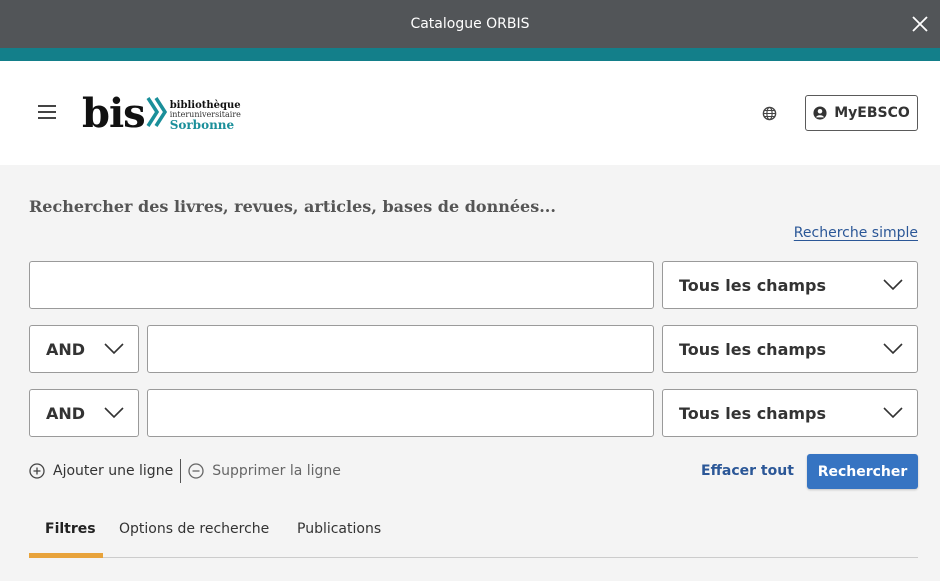  What do you see at coordinates (470, 54) in the screenshot?
I see `accent-bar` at bounding box center [470, 54].